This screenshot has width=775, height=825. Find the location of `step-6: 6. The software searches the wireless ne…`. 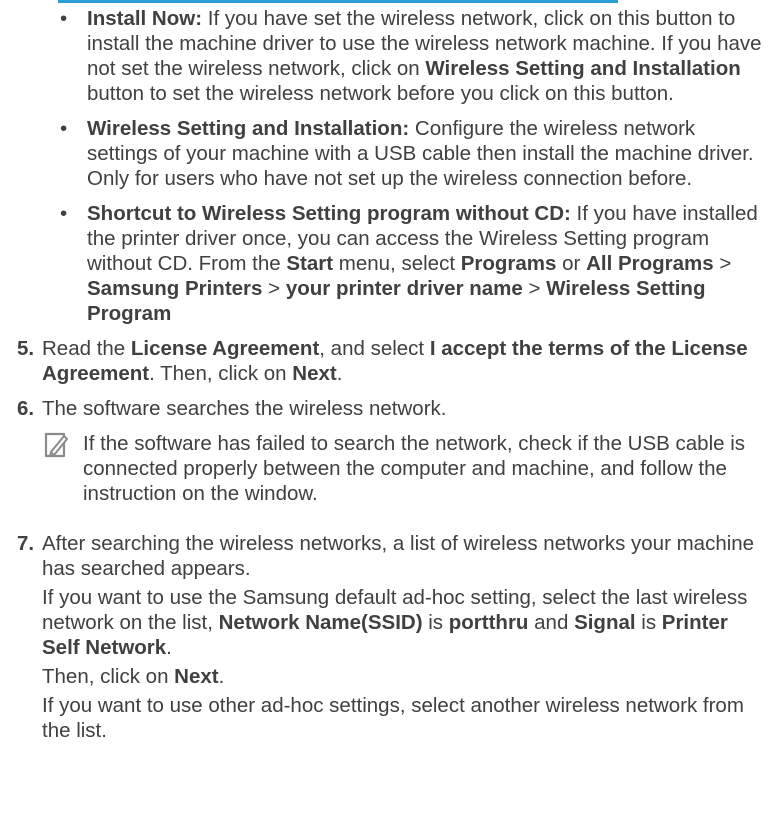

step-6: 6. The software searches the wireless ne… is located at coordinates (387, 451).